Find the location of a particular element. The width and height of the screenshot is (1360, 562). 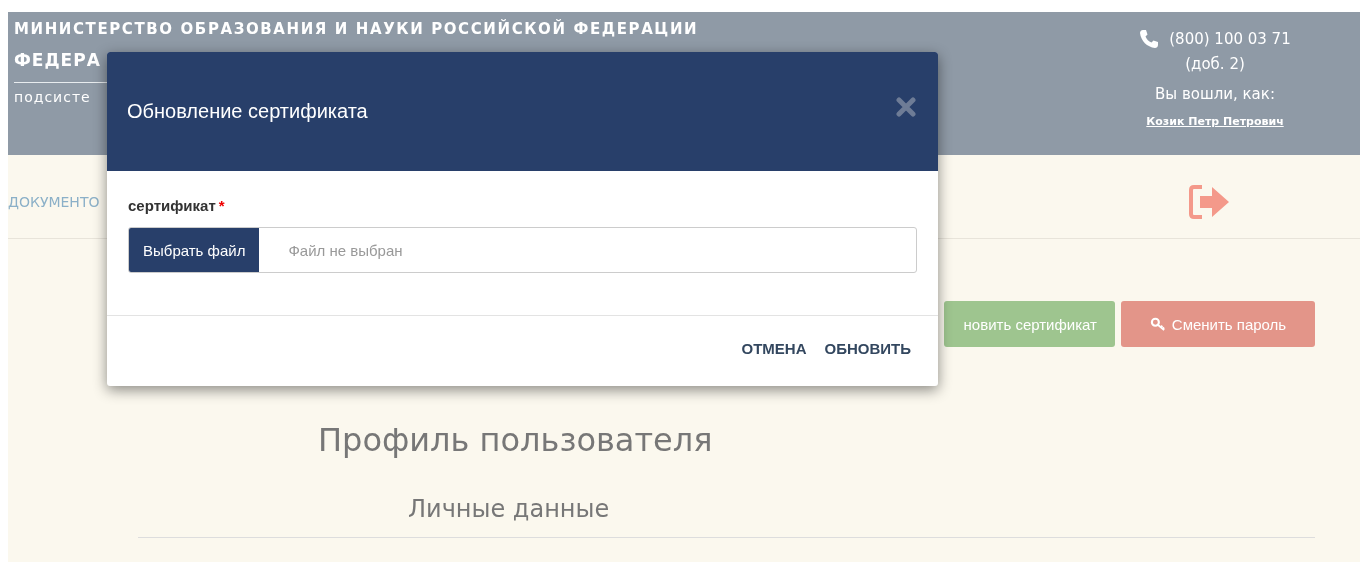

phone-extension: (доб. 2) is located at coordinates (1215, 64).